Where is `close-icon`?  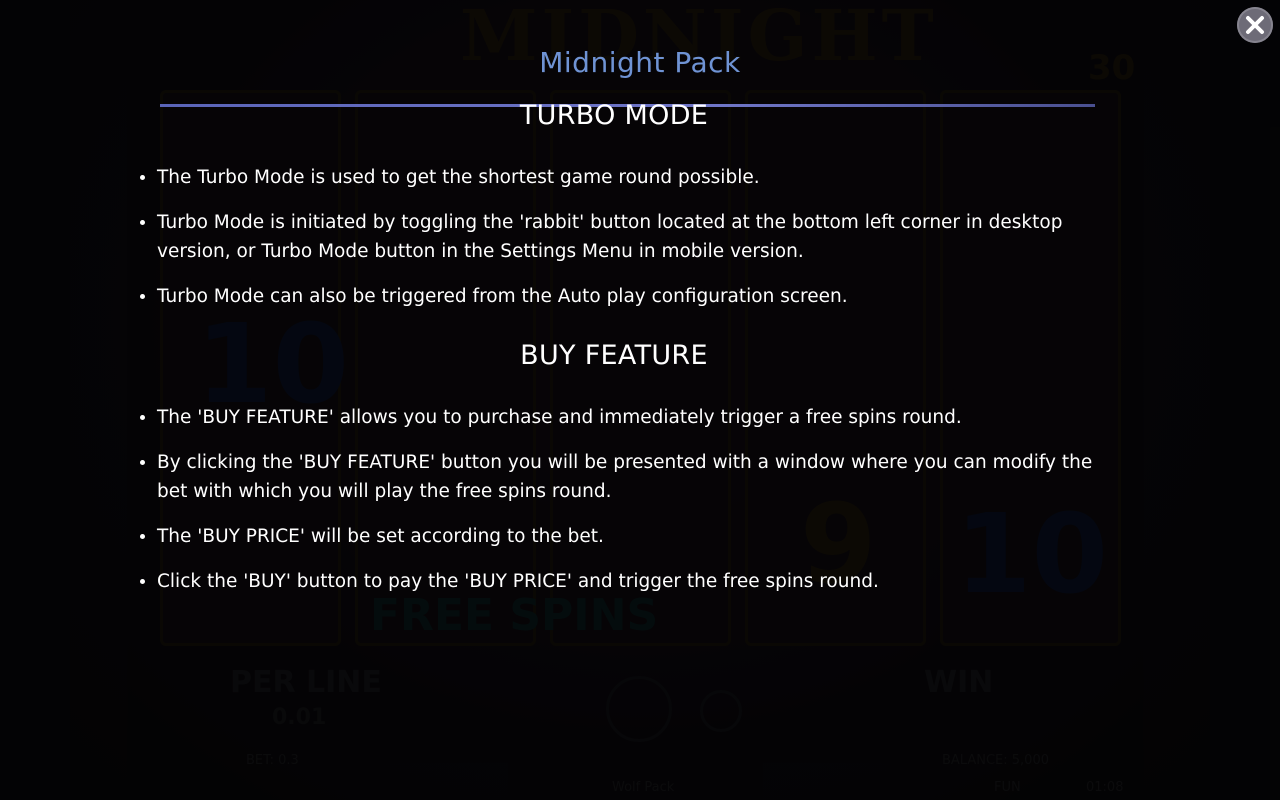
close-icon is located at coordinates (1255, 25).